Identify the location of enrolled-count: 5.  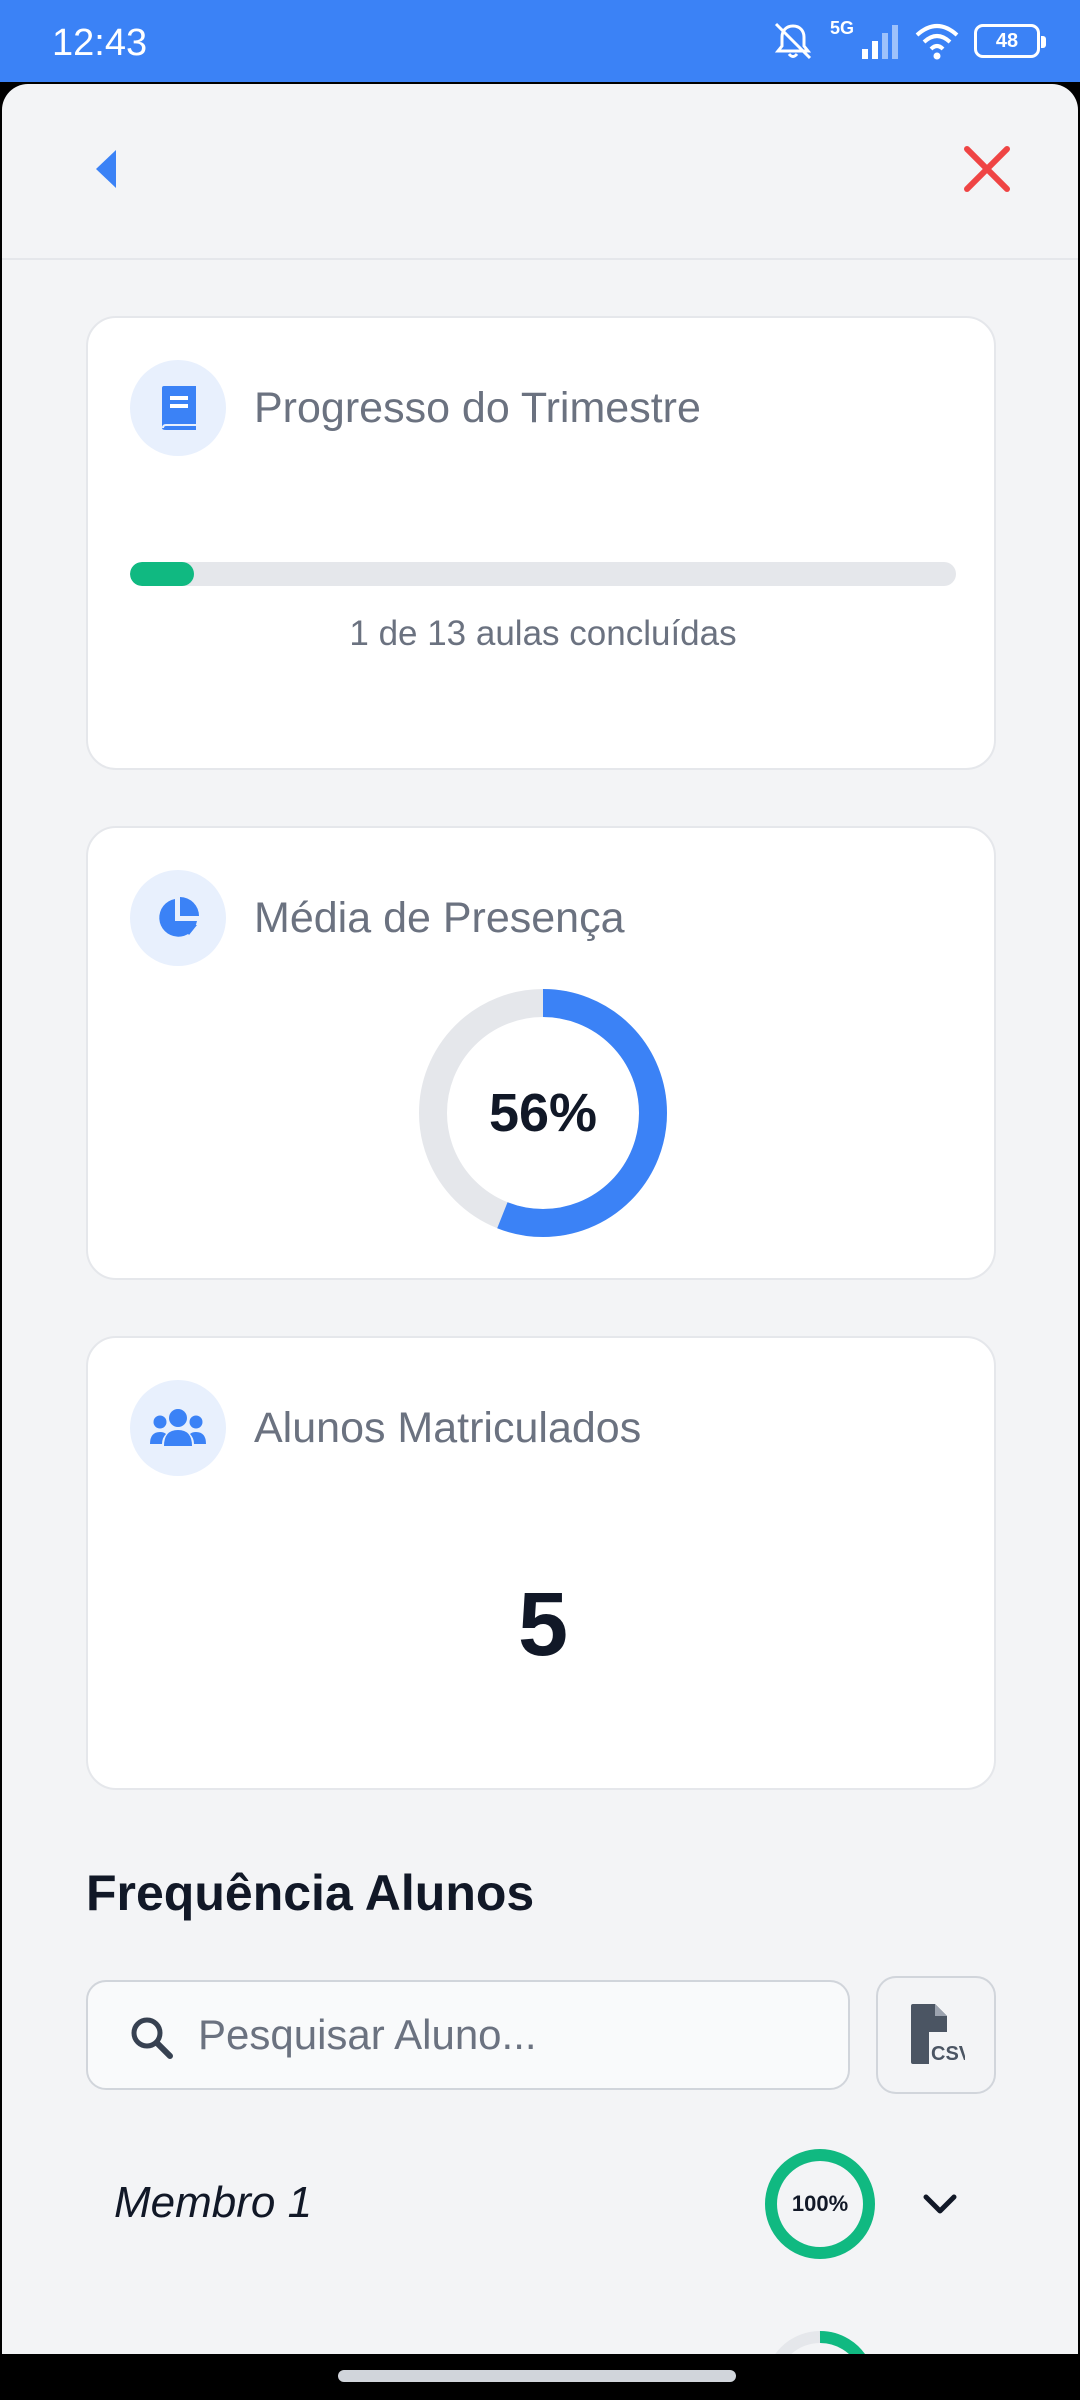
(543, 1625).